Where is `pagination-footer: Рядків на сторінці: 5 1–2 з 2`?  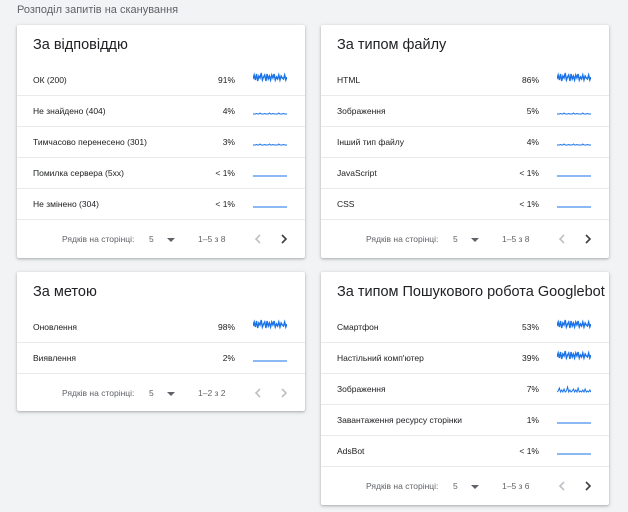 pagination-footer: Рядків на сторінці: 5 1–2 з 2 is located at coordinates (161, 393).